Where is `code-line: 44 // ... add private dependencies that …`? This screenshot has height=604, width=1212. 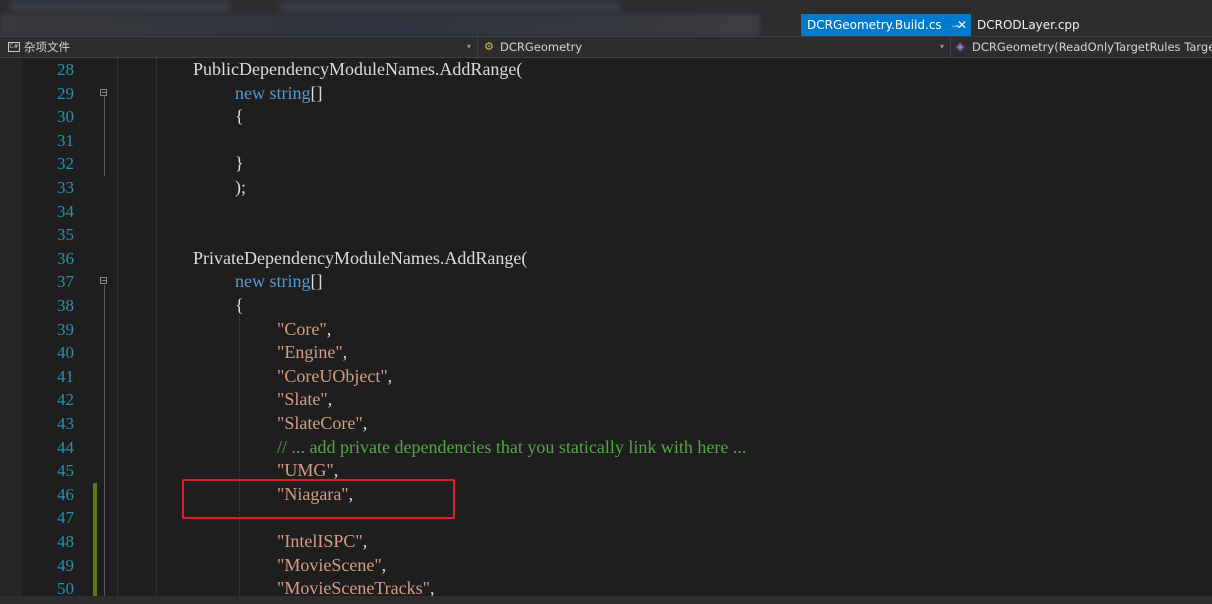
code-line: 44 // ... add private dependencies that … is located at coordinates (606, 448).